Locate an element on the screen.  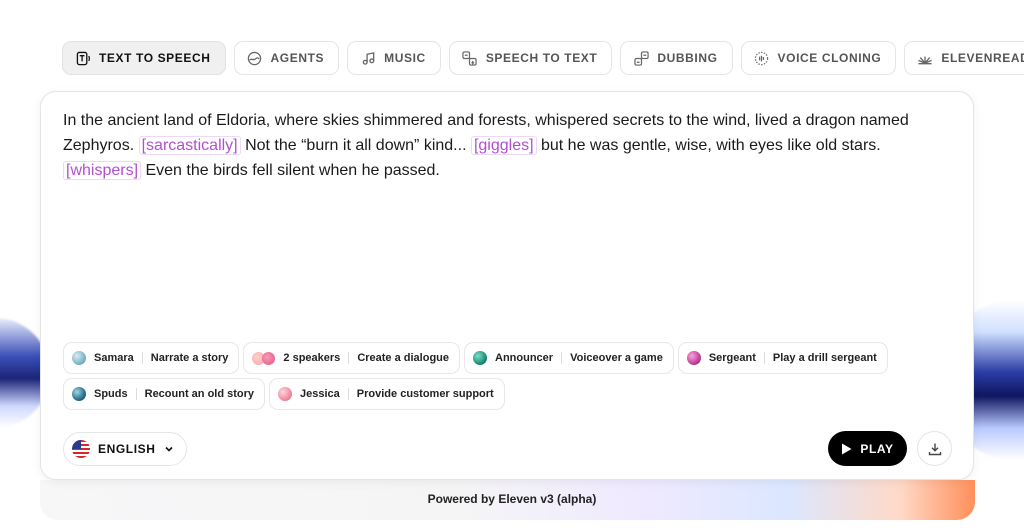
play-icon is located at coordinates (847, 448).